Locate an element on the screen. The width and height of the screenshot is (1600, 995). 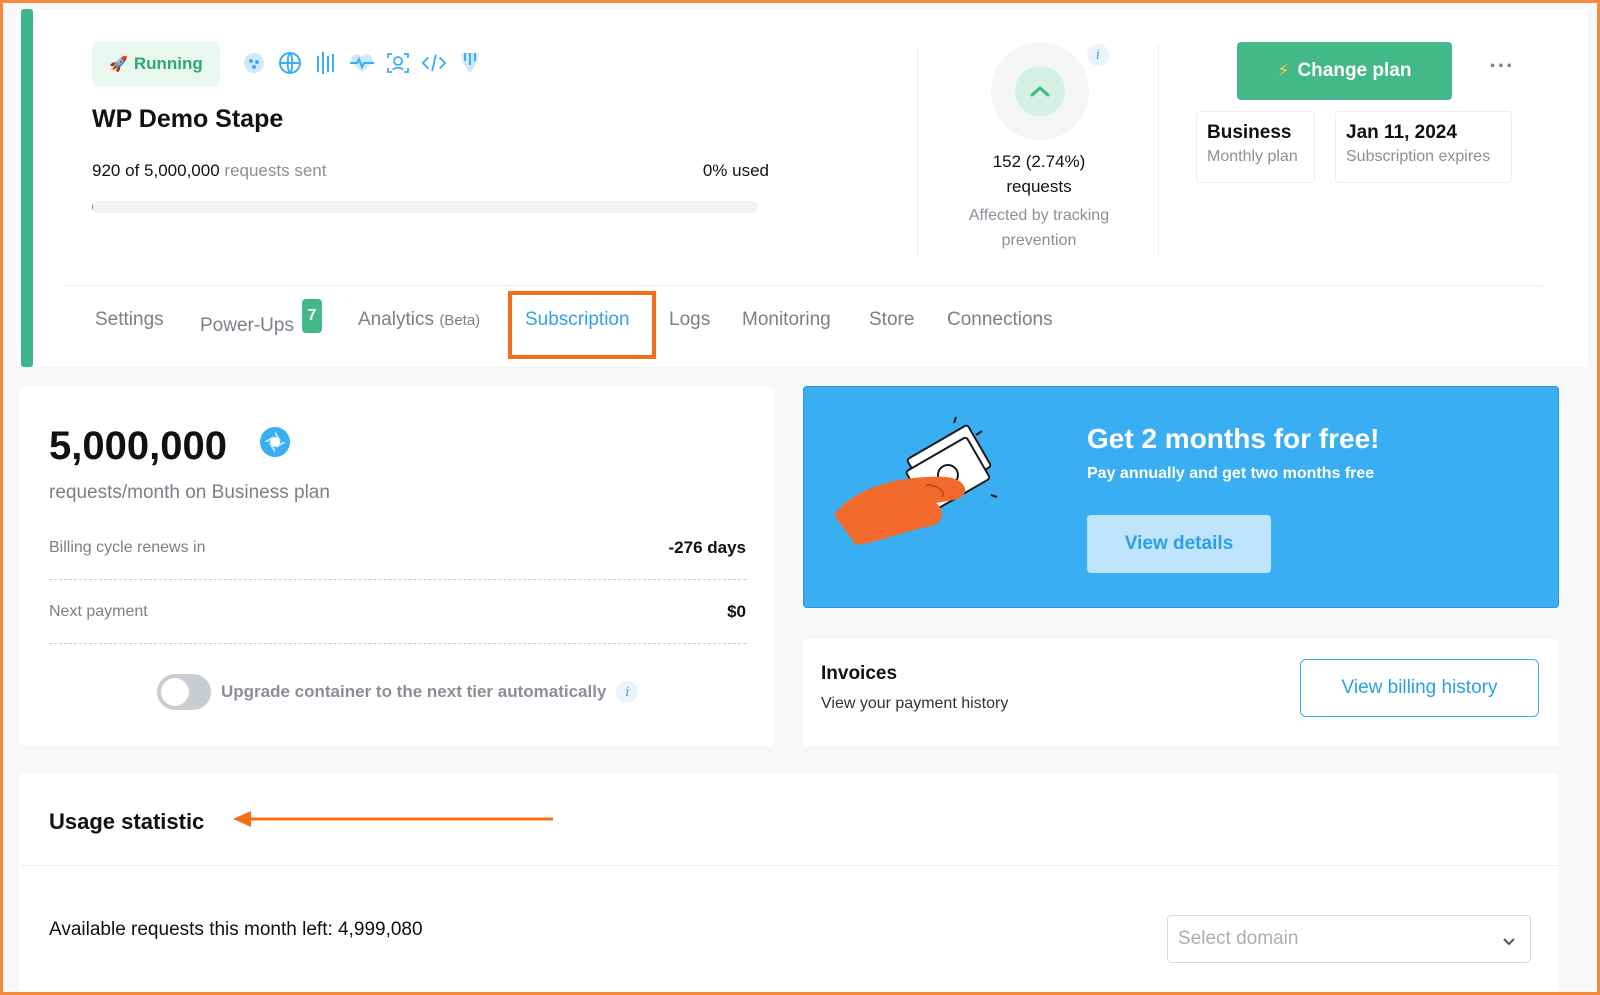
requests-per-month: 5,000,000 is located at coordinates (138, 446).